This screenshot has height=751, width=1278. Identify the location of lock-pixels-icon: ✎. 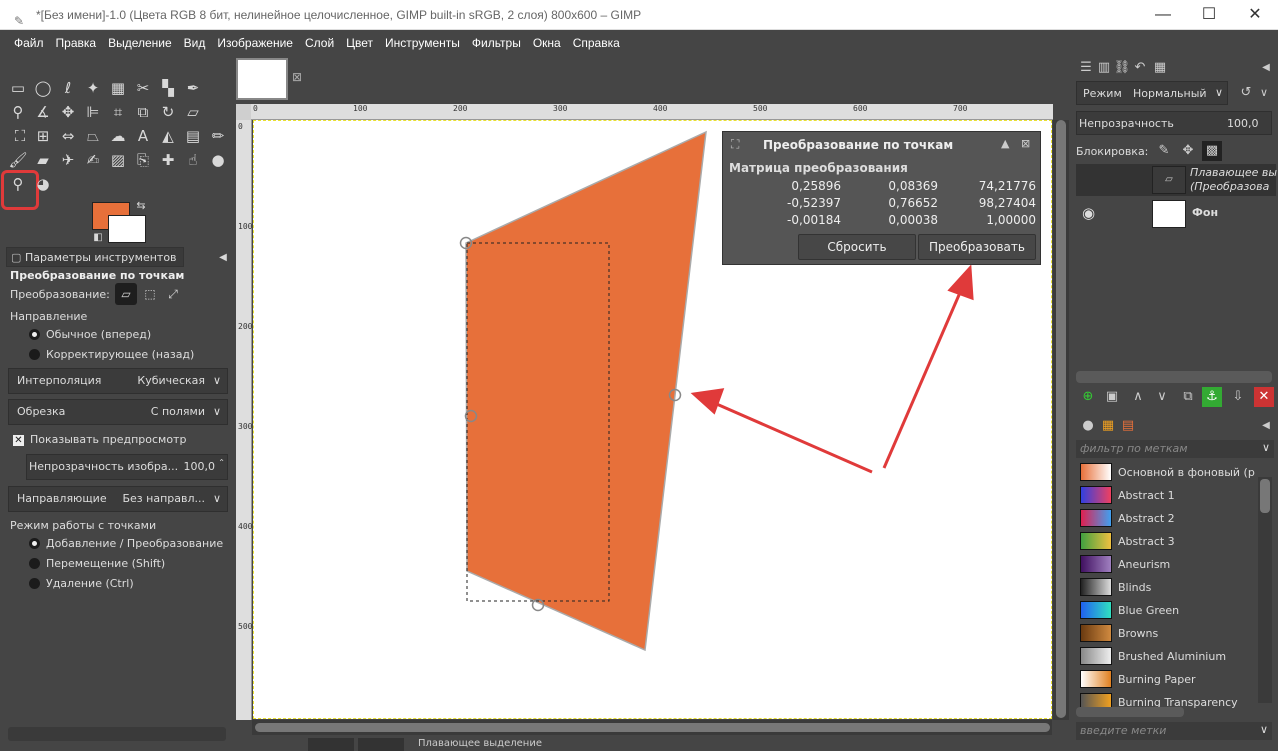
(1164, 151).